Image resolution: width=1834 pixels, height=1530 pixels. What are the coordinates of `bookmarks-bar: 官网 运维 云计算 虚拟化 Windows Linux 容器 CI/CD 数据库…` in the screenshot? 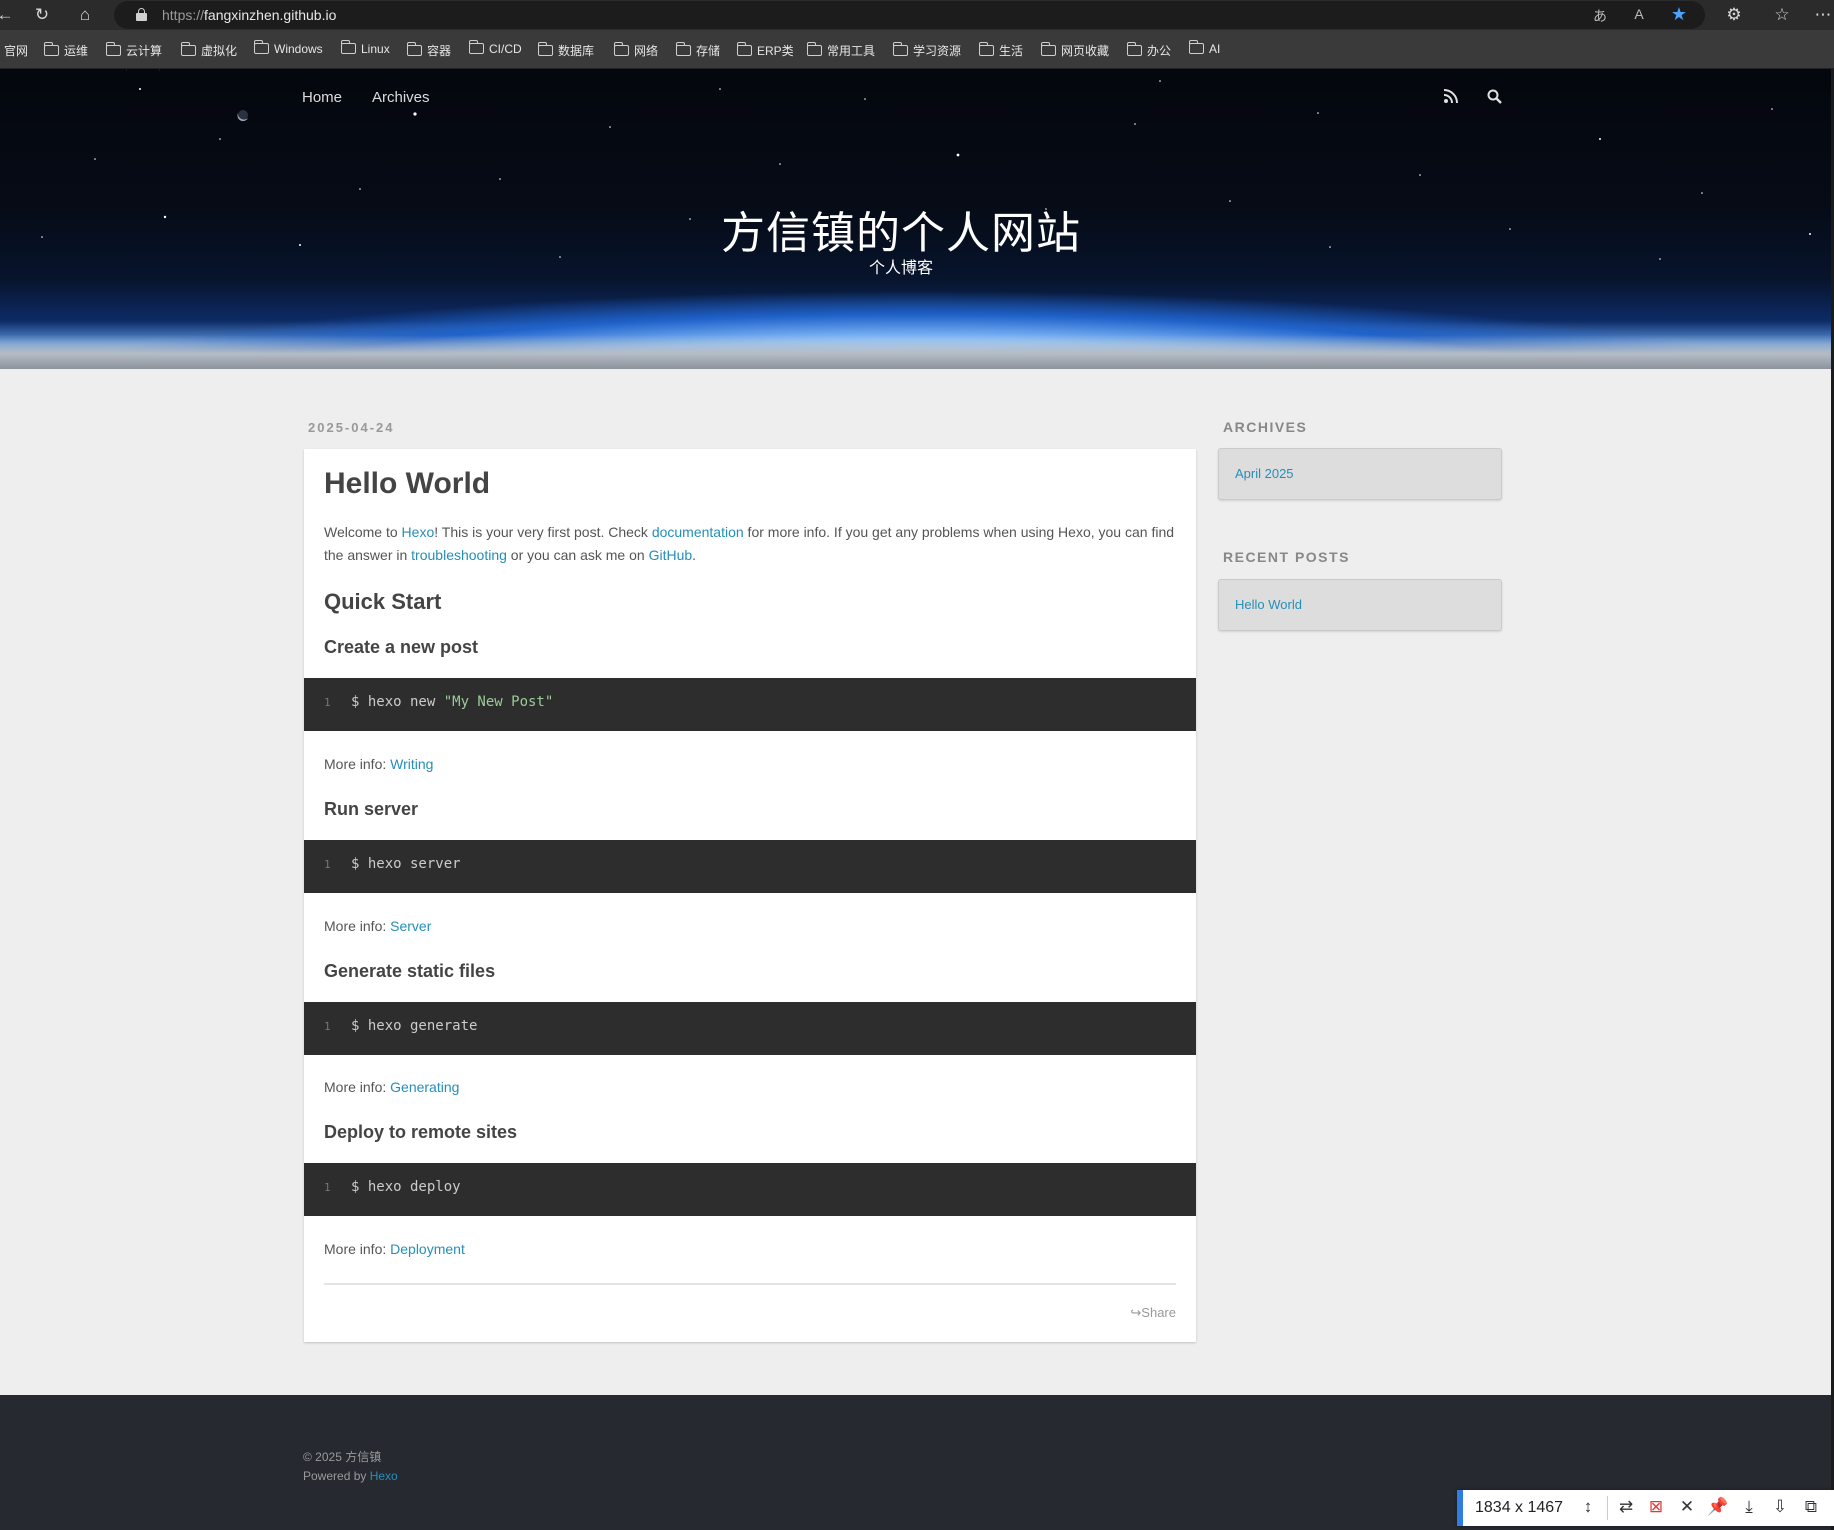 It's located at (917, 49).